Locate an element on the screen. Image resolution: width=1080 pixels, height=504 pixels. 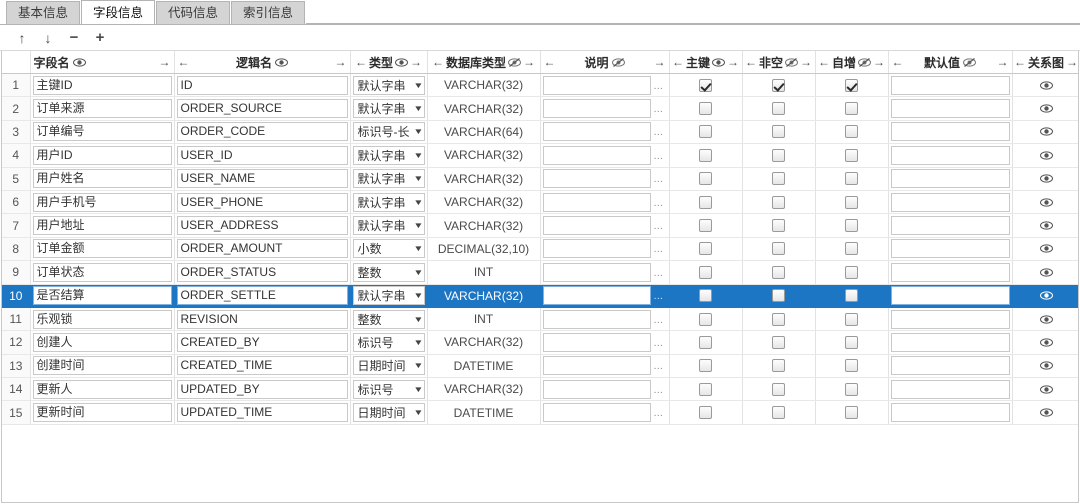
field-name-cell: 用户地址 is located at coordinates (102, 225).